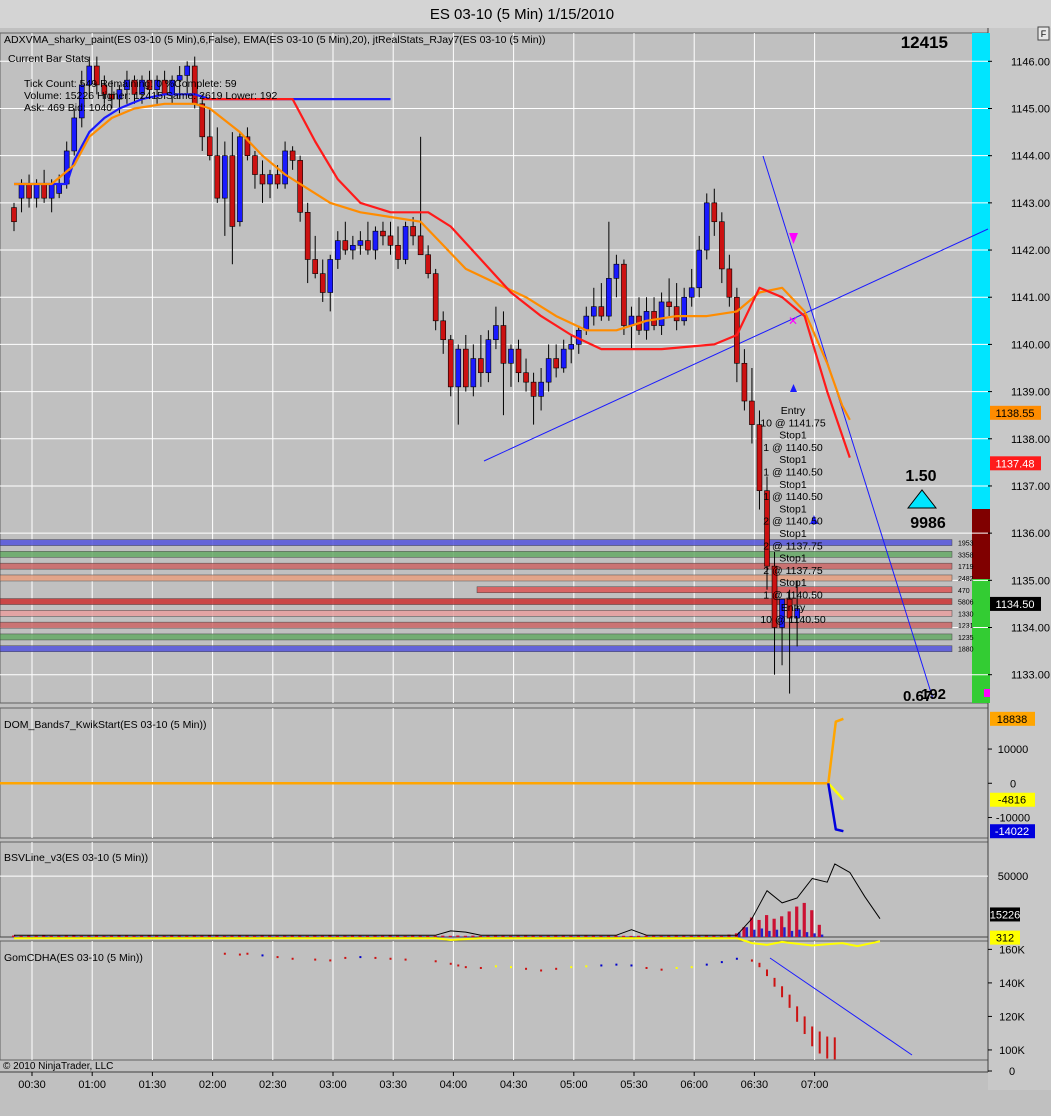 This screenshot has width=1051, height=1116. What do you see at coordinates (213, 1085) in the screenshot?
I see `time-label: 02:00` at bounding box center [213, 1085].